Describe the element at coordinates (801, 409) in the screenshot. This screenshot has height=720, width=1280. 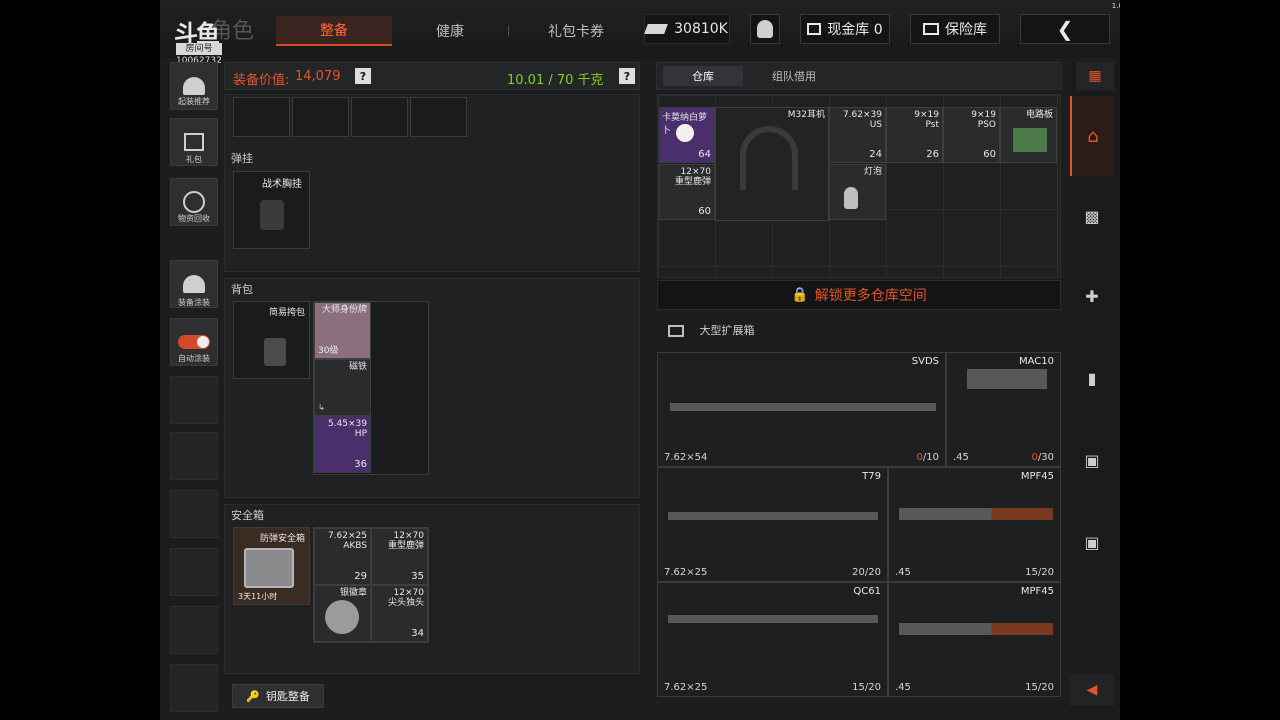
I see `gun-card: SVDS 7.62×54 0/10` at that location.